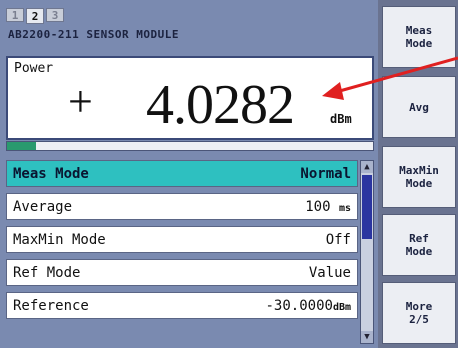  I want to click on param-label: Reference, so click(51, 306).